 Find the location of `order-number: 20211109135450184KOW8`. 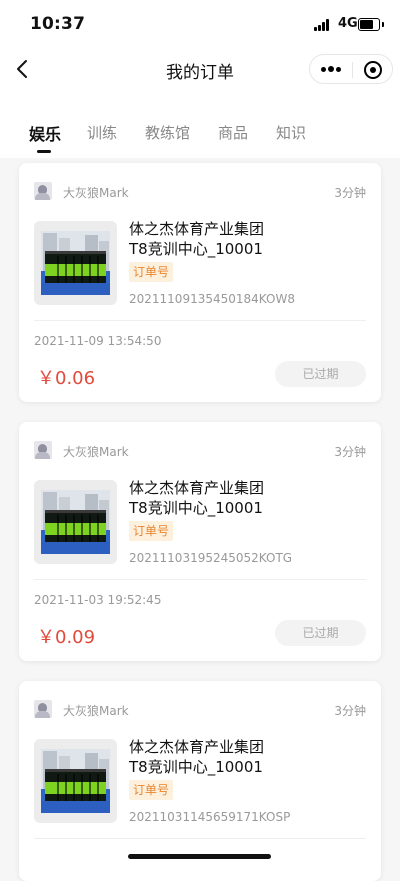

order-number: 20211109135450184KOW8 is located at coordinates (212, 299).